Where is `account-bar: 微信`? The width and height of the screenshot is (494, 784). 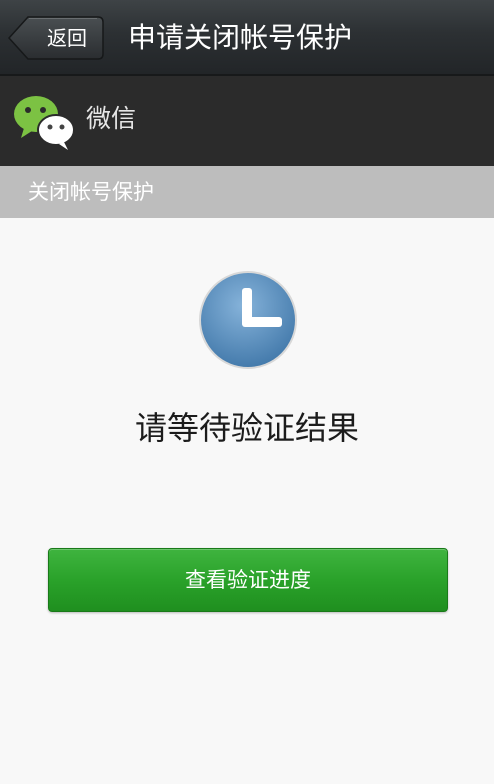 account-bar: 微信 is located at coordinates (247, 121).